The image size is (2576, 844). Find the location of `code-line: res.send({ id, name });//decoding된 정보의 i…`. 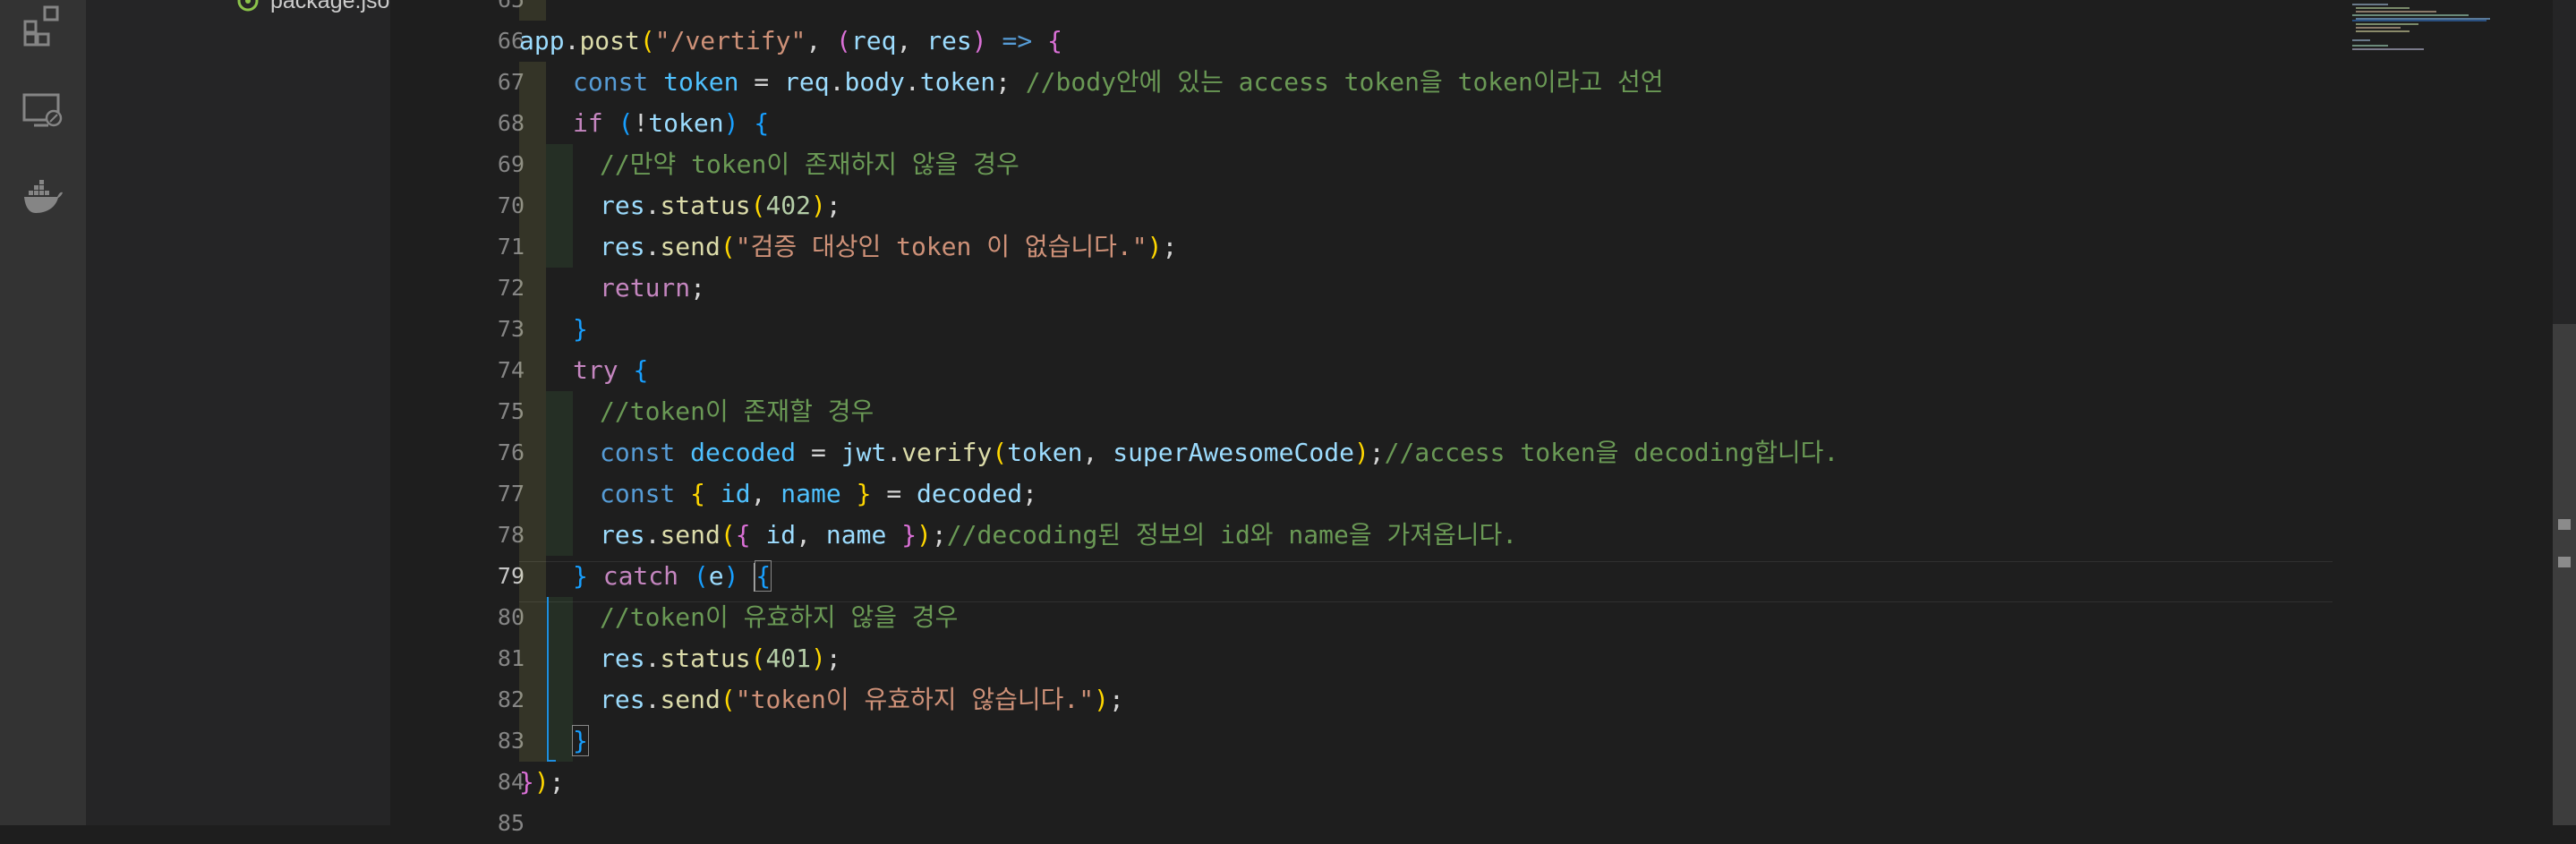

code-line: res.send({ id, name });//decoding된 정보의 i… is located at coordinates (1058, 535).